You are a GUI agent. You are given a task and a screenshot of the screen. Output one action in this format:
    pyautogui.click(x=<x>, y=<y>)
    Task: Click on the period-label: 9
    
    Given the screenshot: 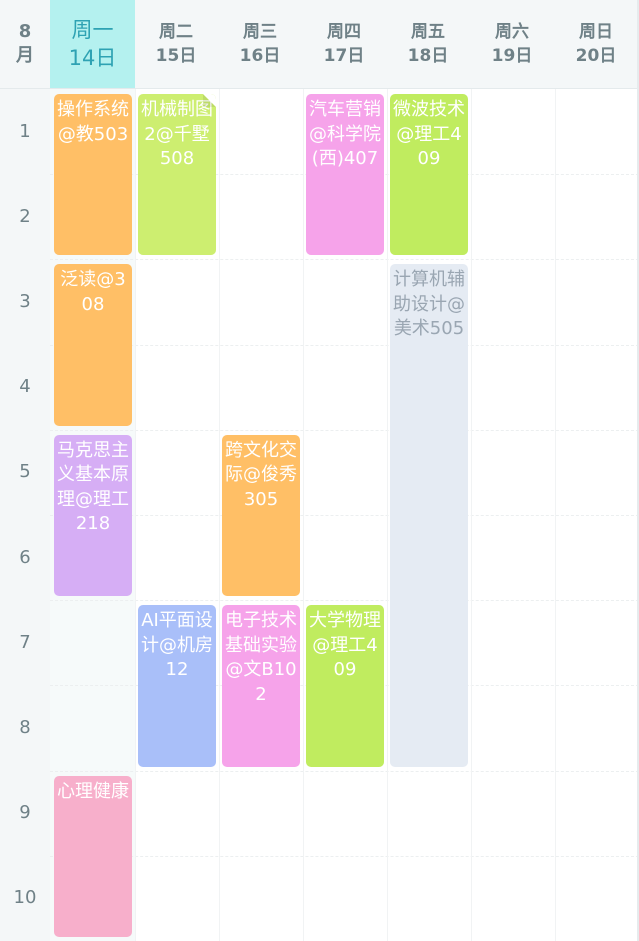 What is the action you would take?
    pyautogui.click(x=25, y=813)
    